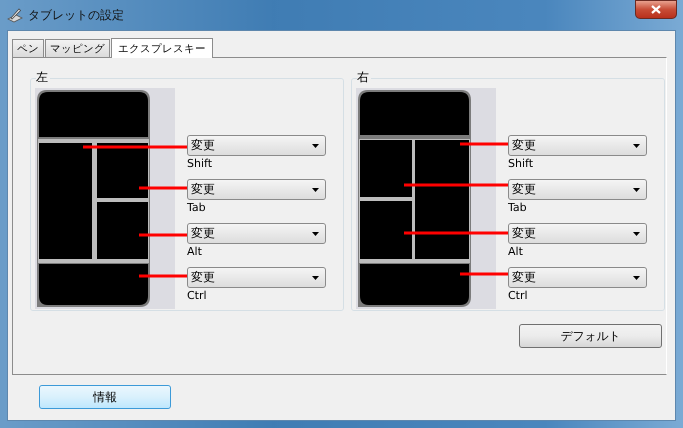 Image resolution: width=683 pixels, height=428 pixels. Describe the element at coordinates (162, 48) in the screenshot. I see `tab: エクスプレスキー` at that location.